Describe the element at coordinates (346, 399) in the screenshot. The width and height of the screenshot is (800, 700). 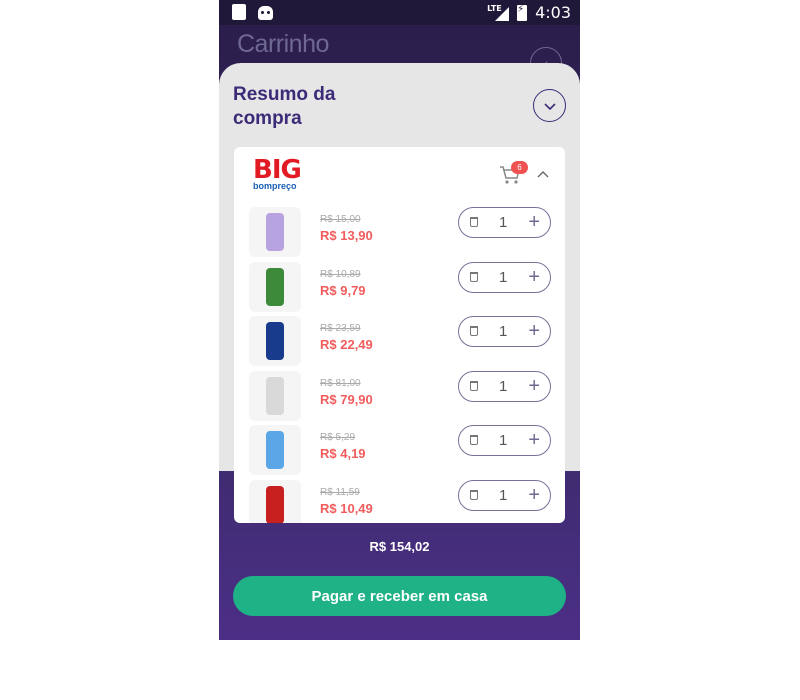
I see `new-price: R$ 79,90` at that location.